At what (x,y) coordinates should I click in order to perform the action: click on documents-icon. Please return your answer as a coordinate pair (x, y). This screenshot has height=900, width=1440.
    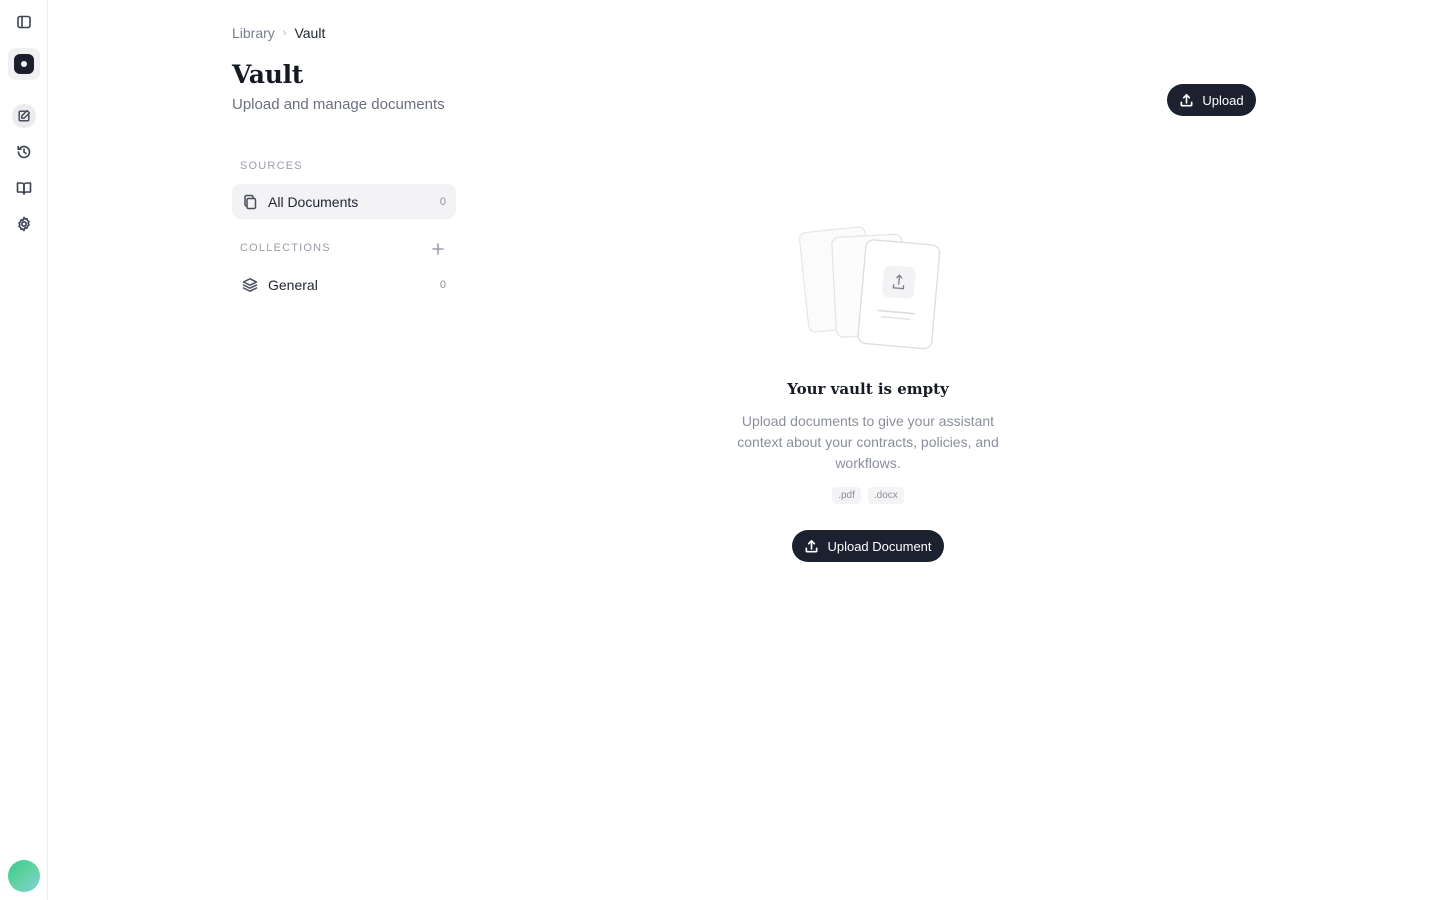
    Looking at the image, I should click on (250, 201).